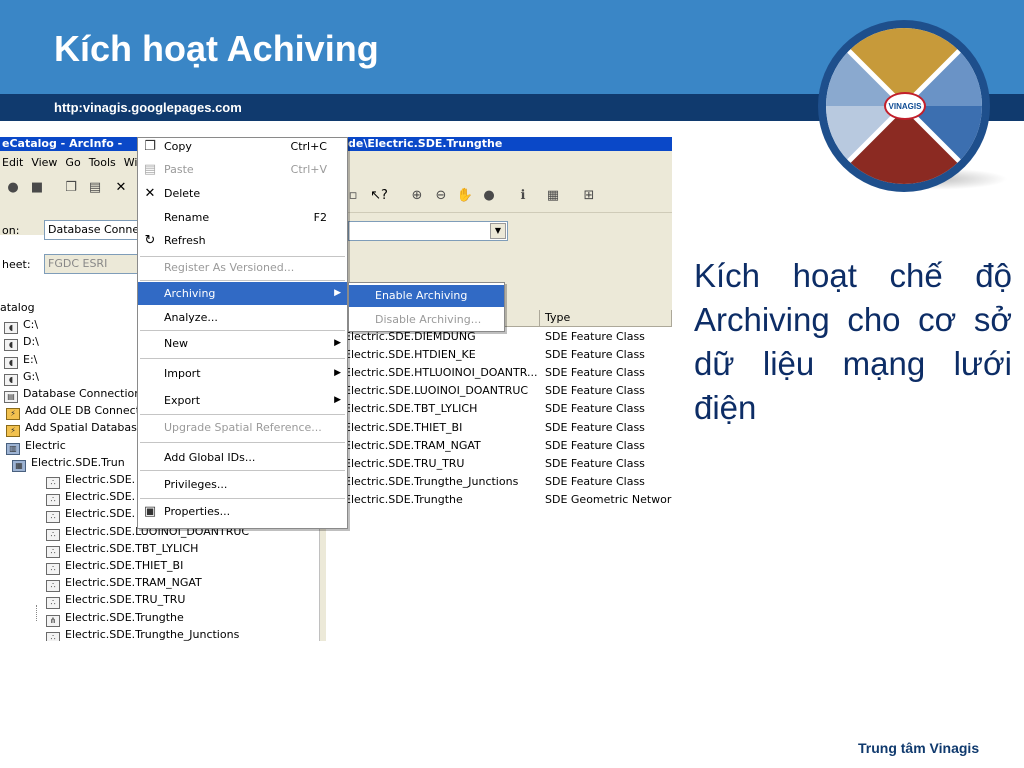  I want to click on tree-item: ◖ C:\, so click(21, 325).